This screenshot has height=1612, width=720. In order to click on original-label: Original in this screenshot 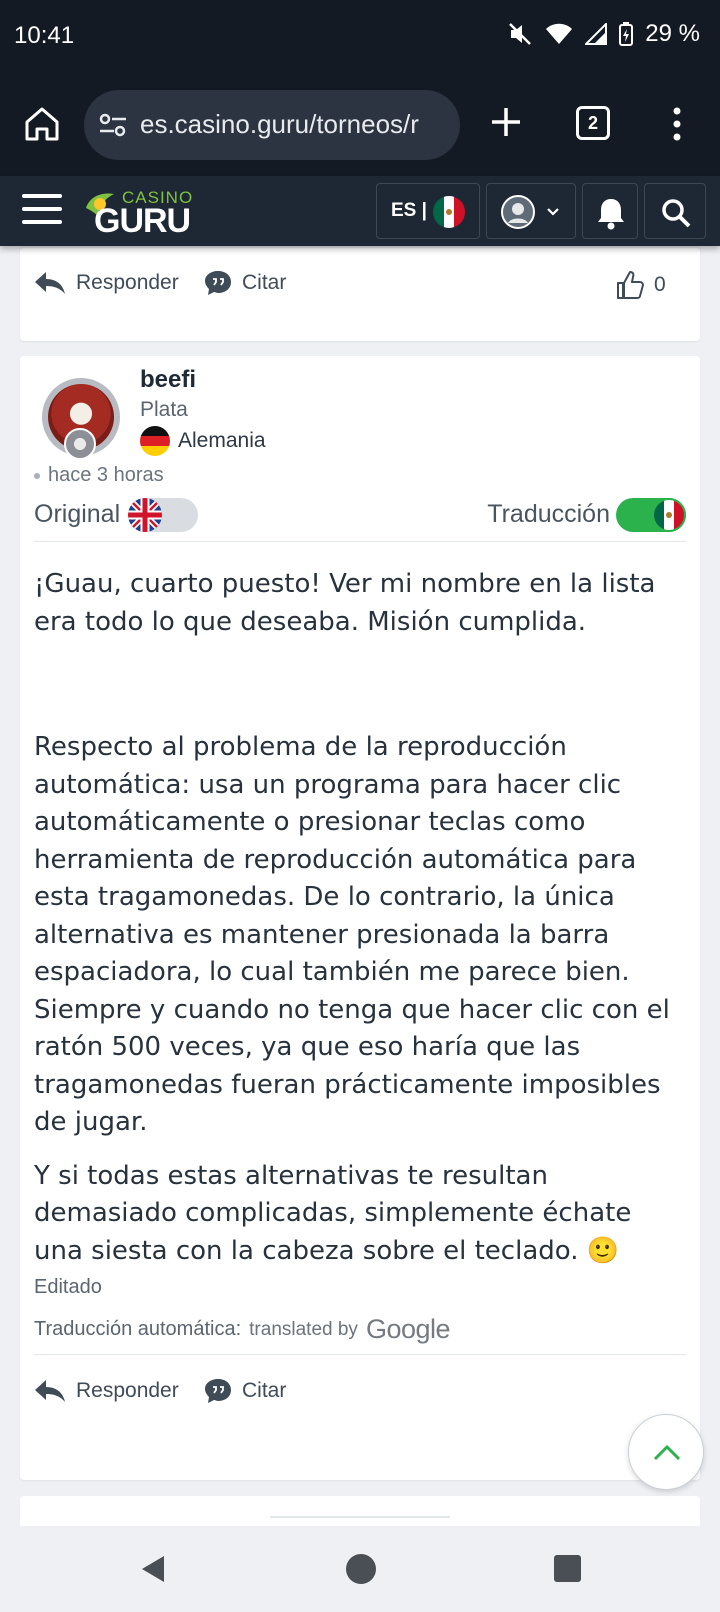, I will do `click(77, 514)`.